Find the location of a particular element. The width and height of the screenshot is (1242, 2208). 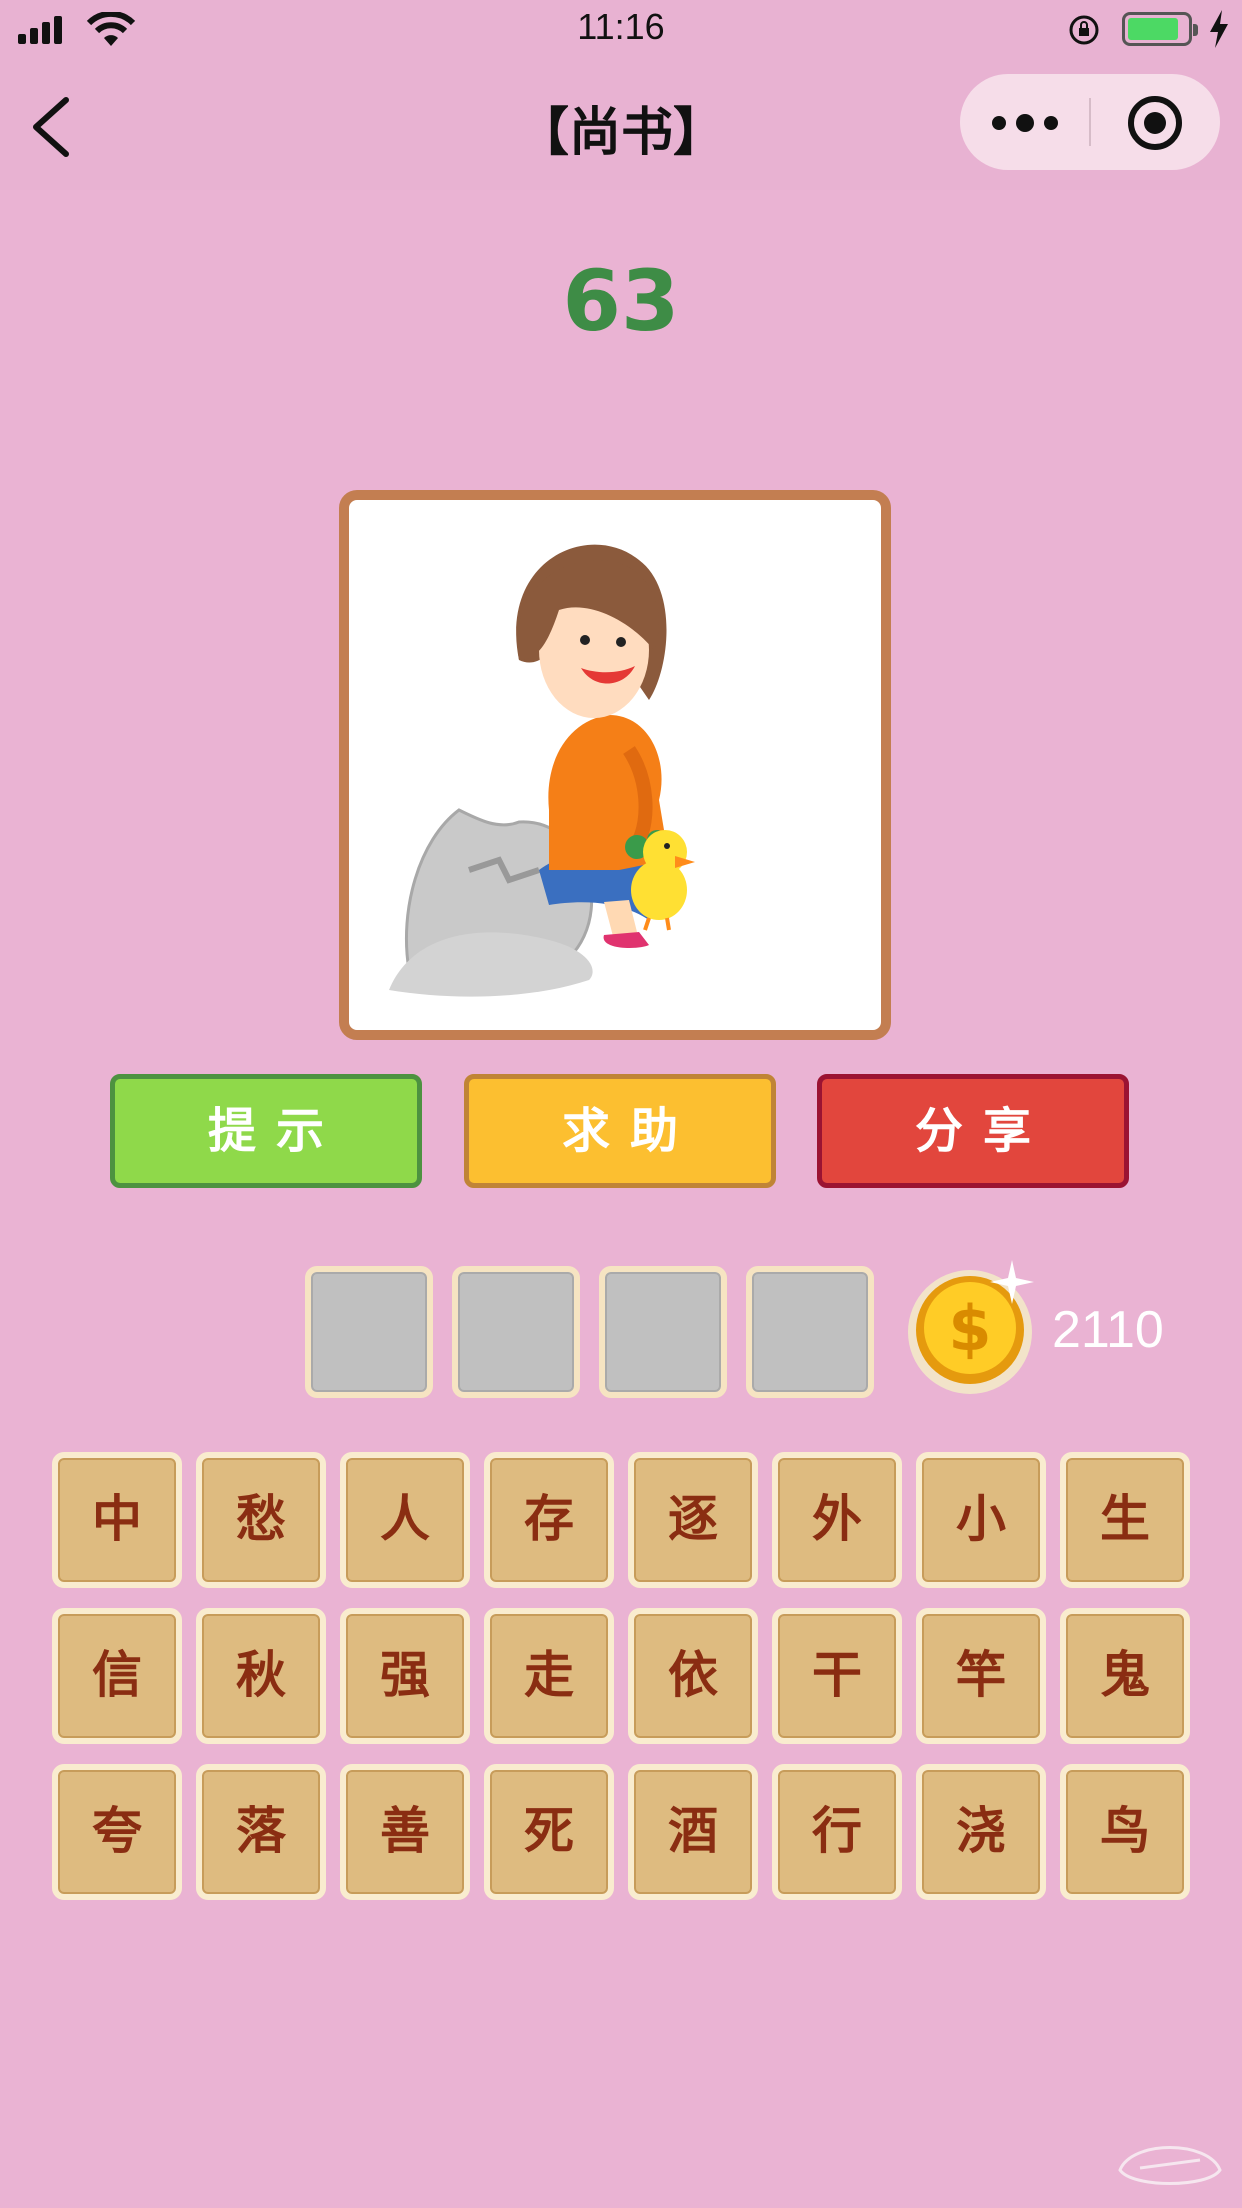

letter-tile: 愁 is located at coordinates (261, 1520).